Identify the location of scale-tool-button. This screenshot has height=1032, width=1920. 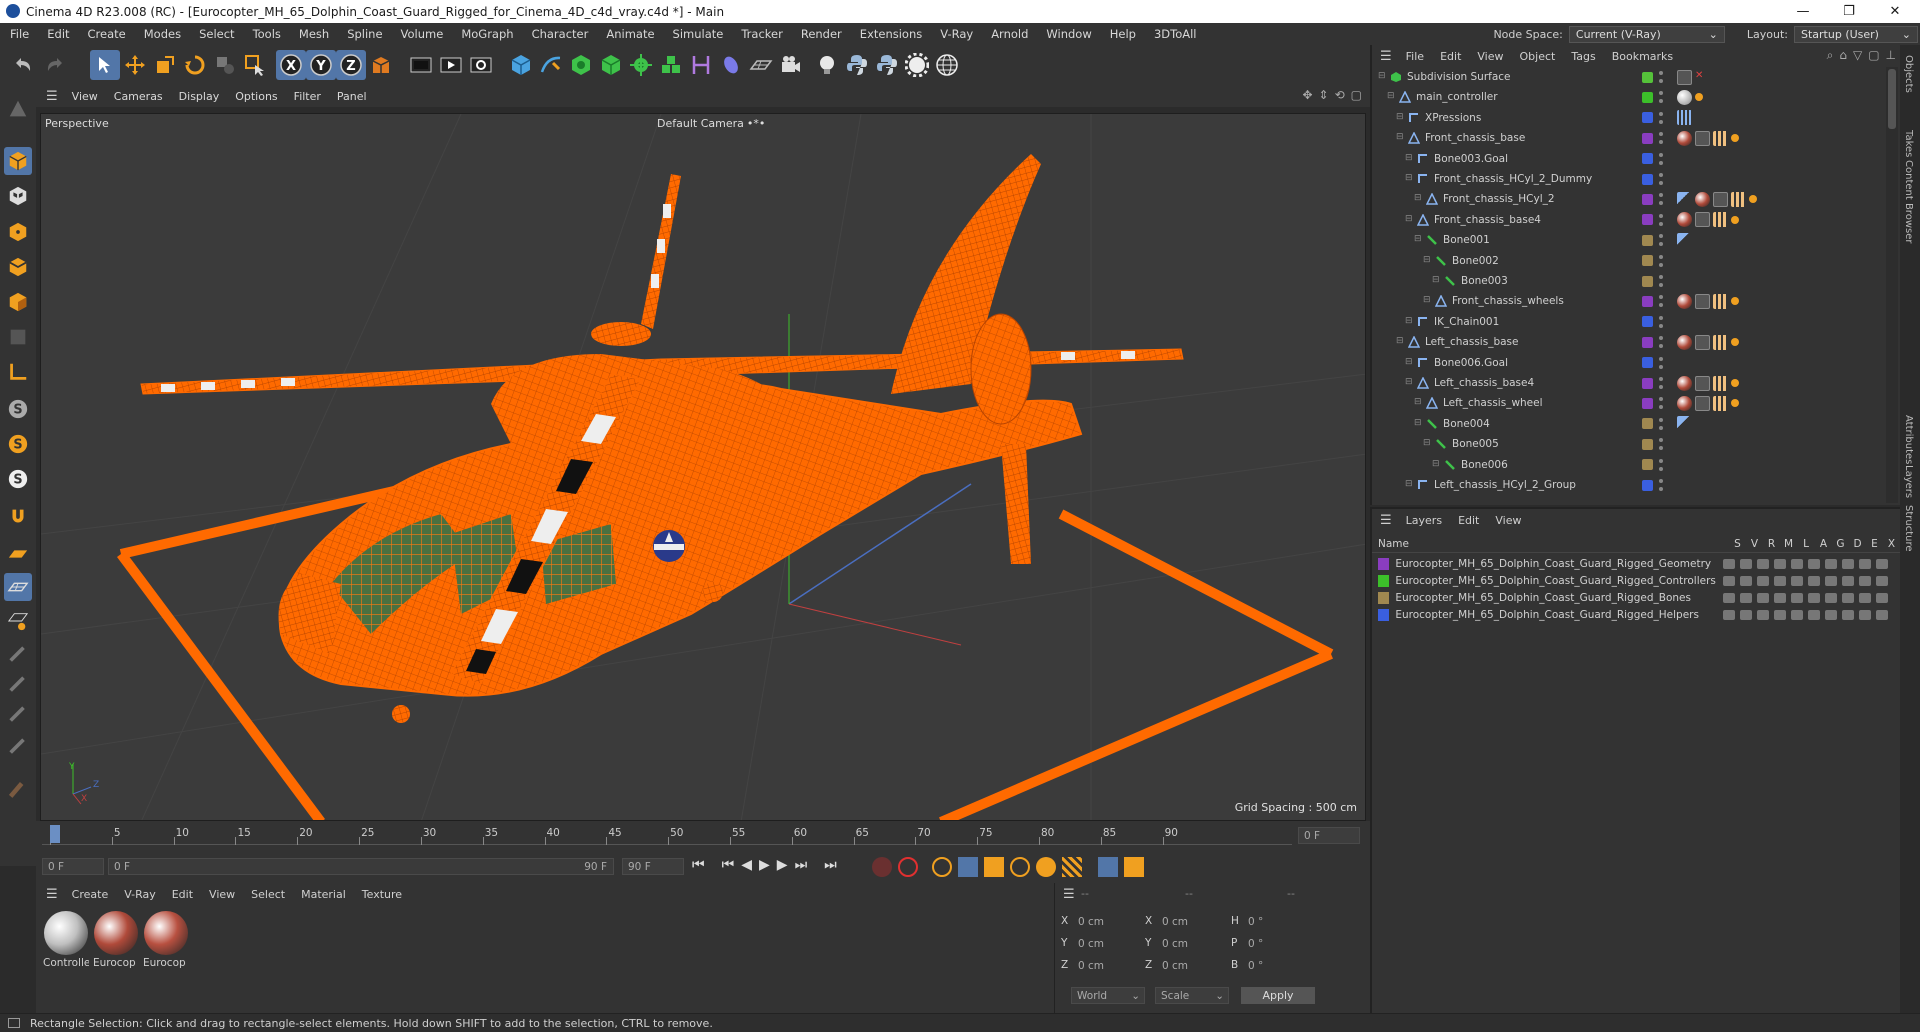
(165, 65).